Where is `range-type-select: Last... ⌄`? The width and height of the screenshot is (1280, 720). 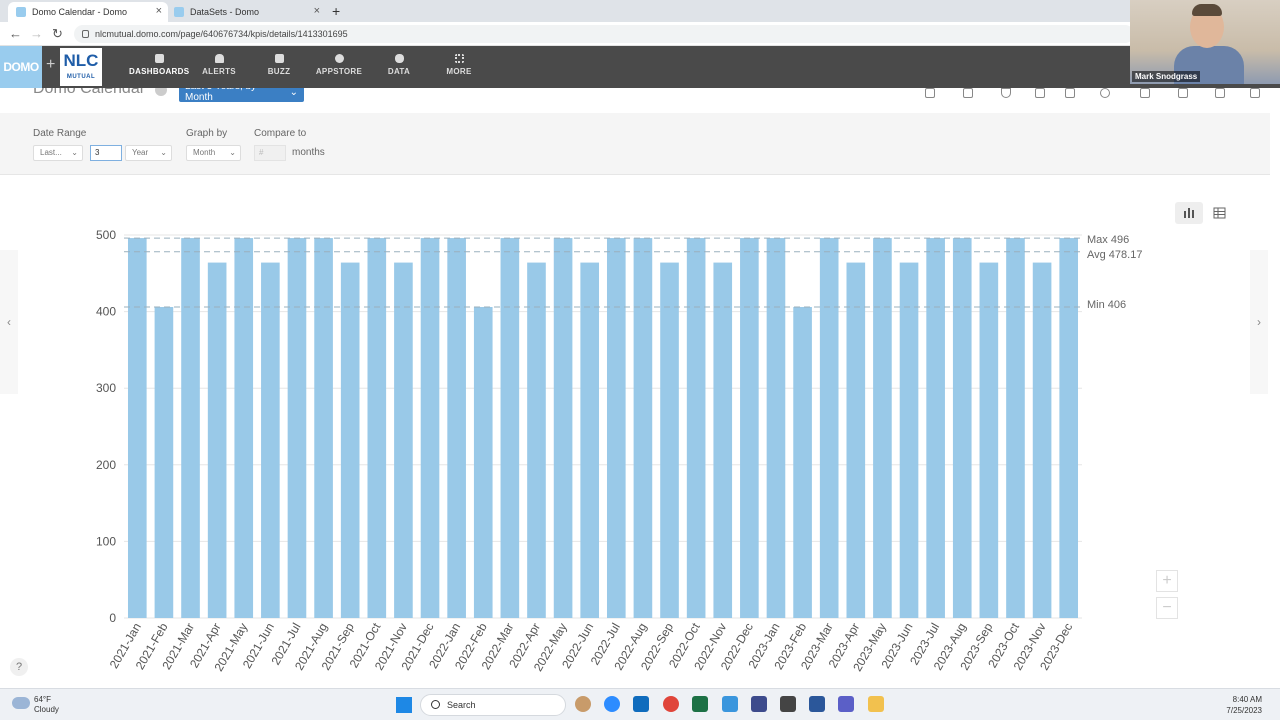
range-type-select: Last... ⌄ is located at coordinates (58, 153).